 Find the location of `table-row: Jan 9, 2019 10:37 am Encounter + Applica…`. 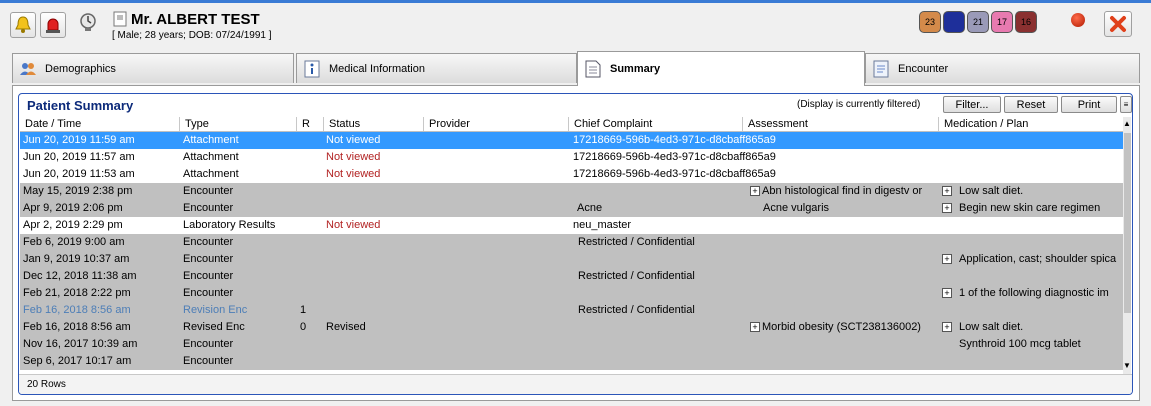

table-row: Jan 9, 2019 10:37 am Encounter + Applica… is located at coordinates (571, 259).